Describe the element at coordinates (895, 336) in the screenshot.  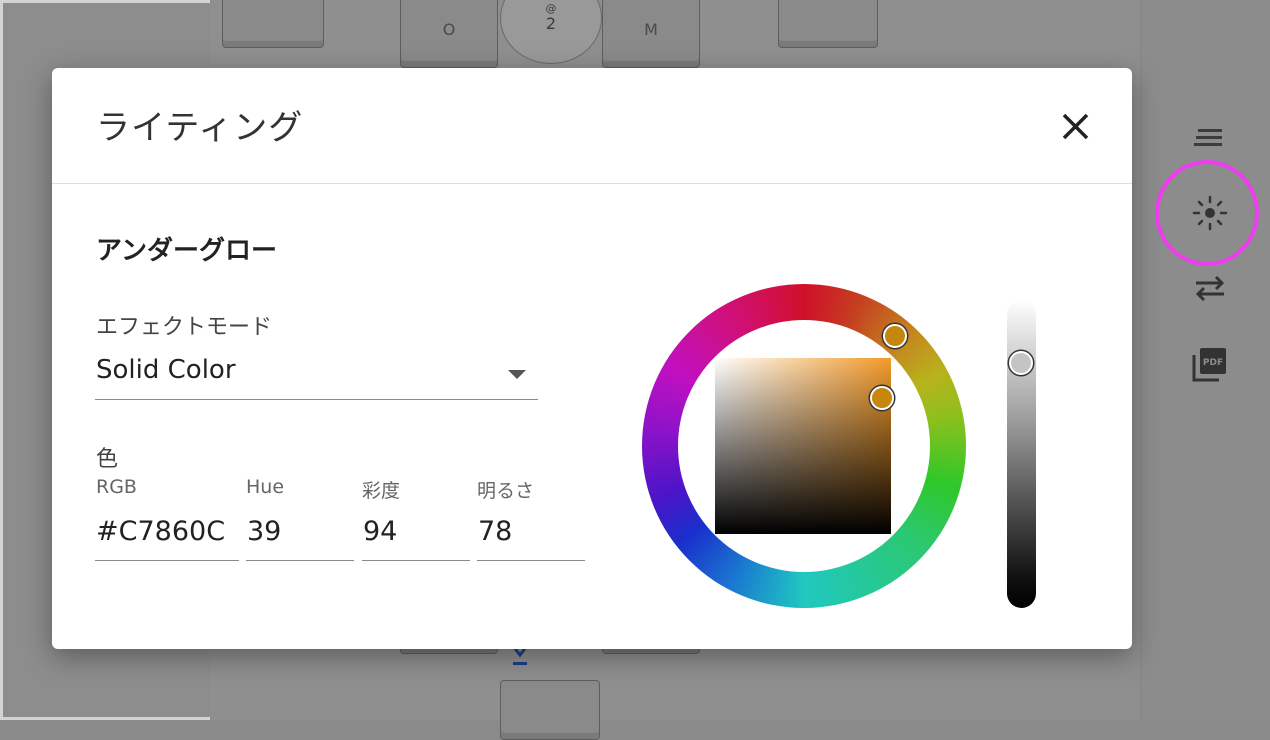
I see `hue-handle` at that location.